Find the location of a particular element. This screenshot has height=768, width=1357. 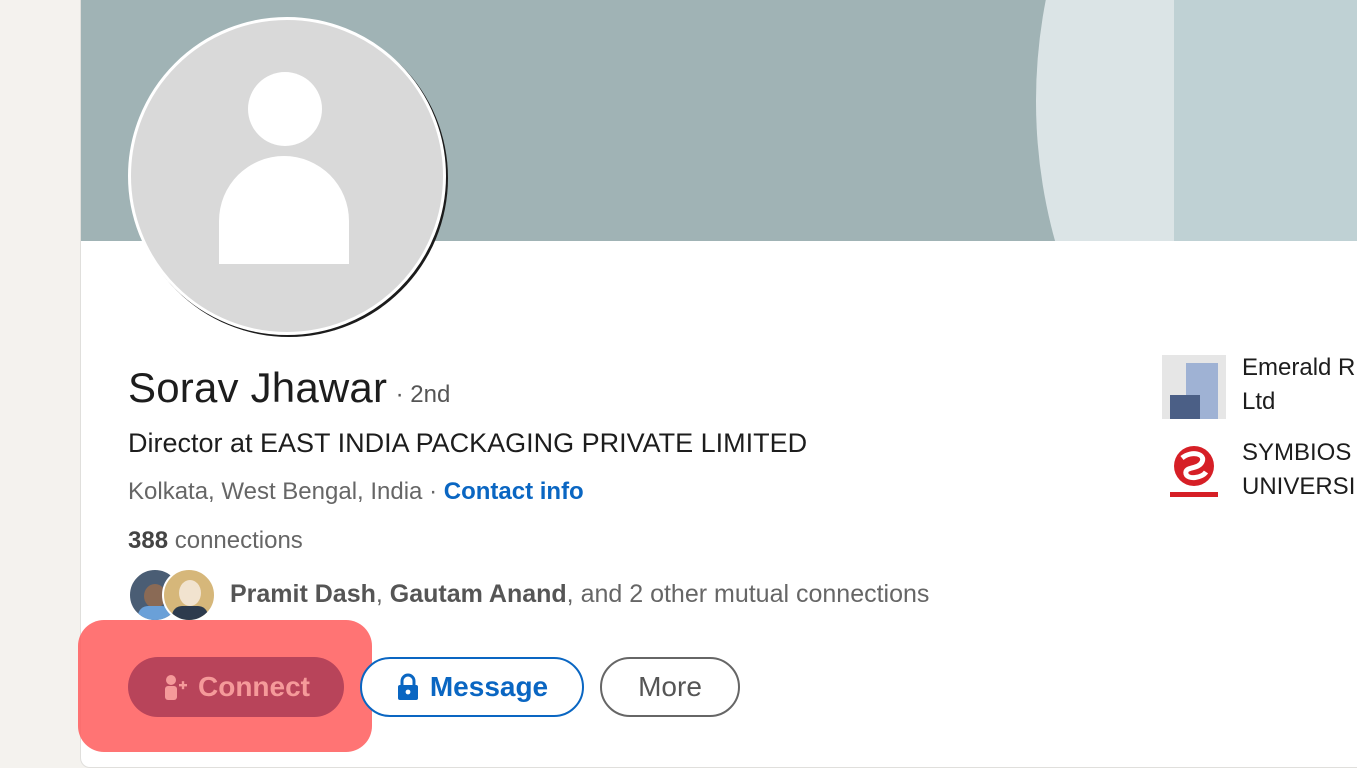

university-logo-icon is located at coordinates (1194, 472).